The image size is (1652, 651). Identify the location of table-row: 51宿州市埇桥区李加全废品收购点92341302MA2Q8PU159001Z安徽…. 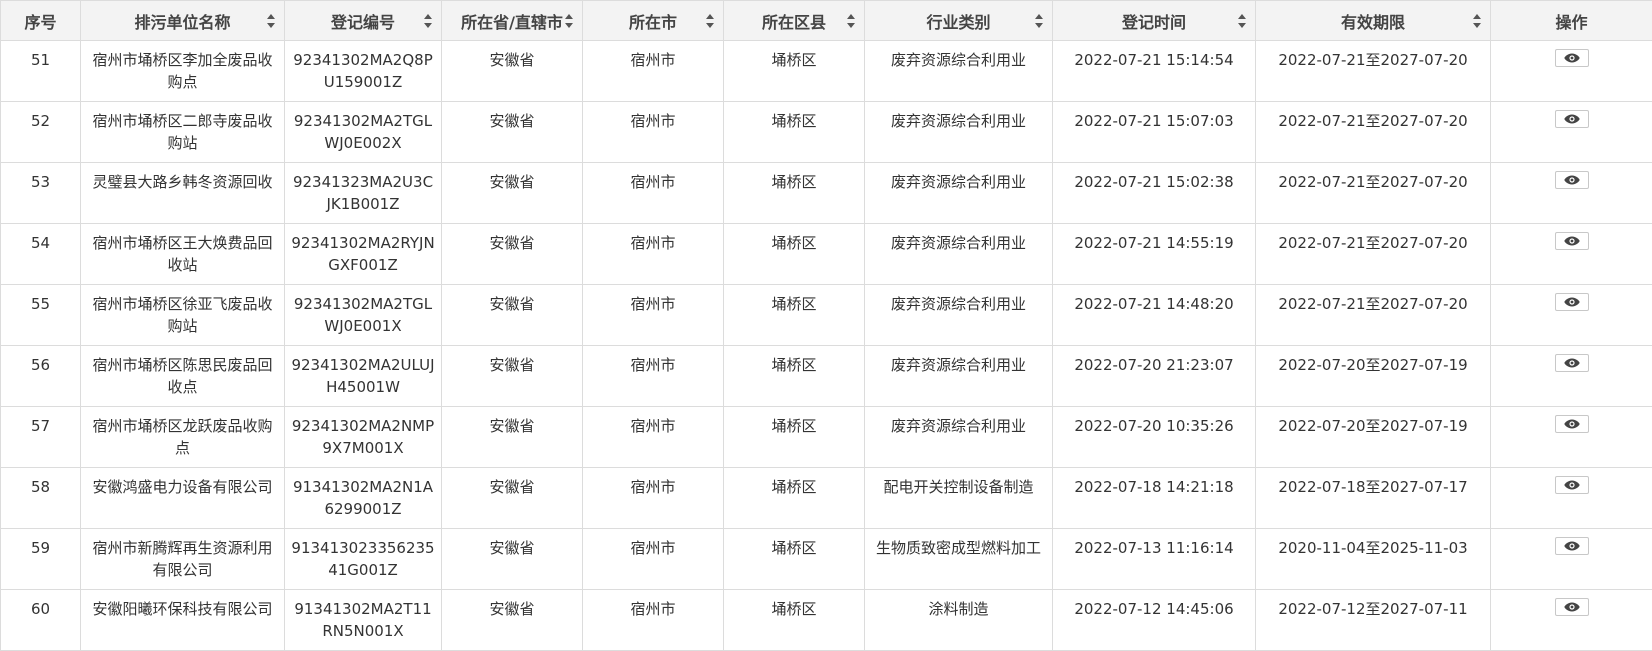
(826, 71).